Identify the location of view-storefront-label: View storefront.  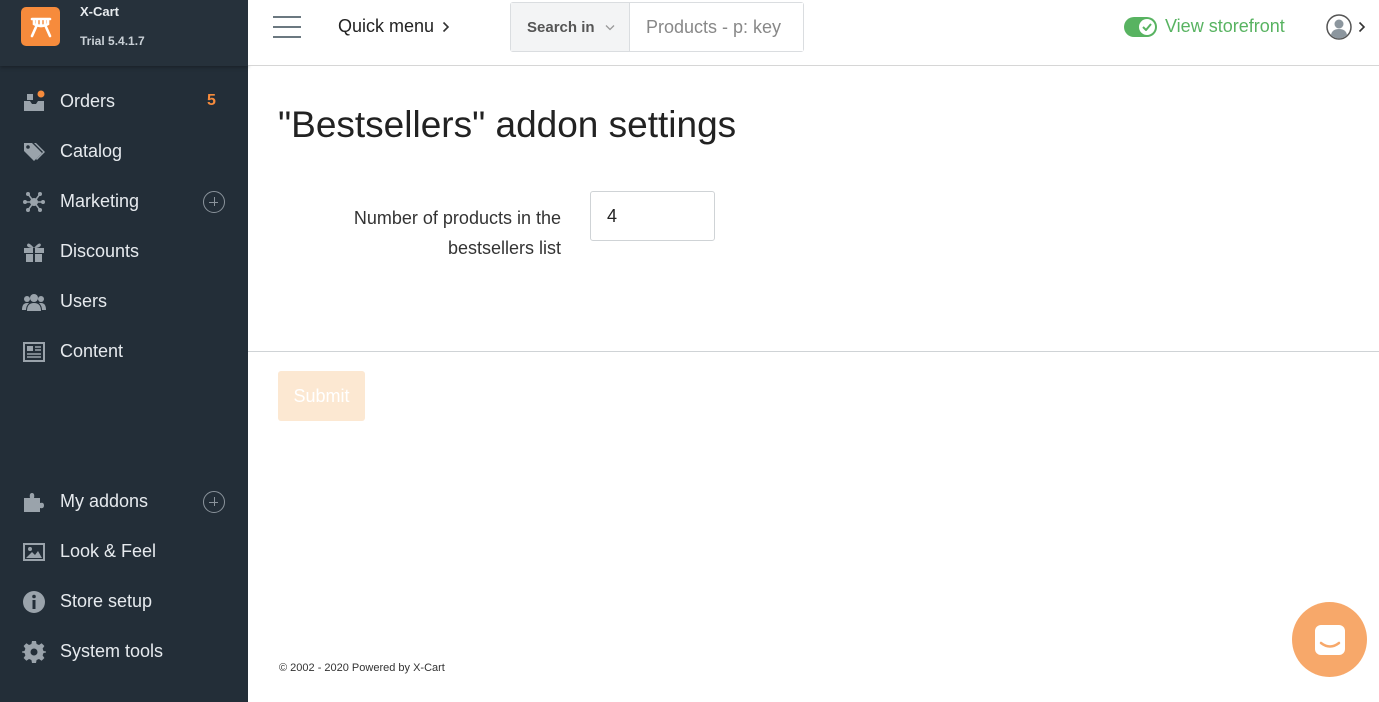
(1225, 26).